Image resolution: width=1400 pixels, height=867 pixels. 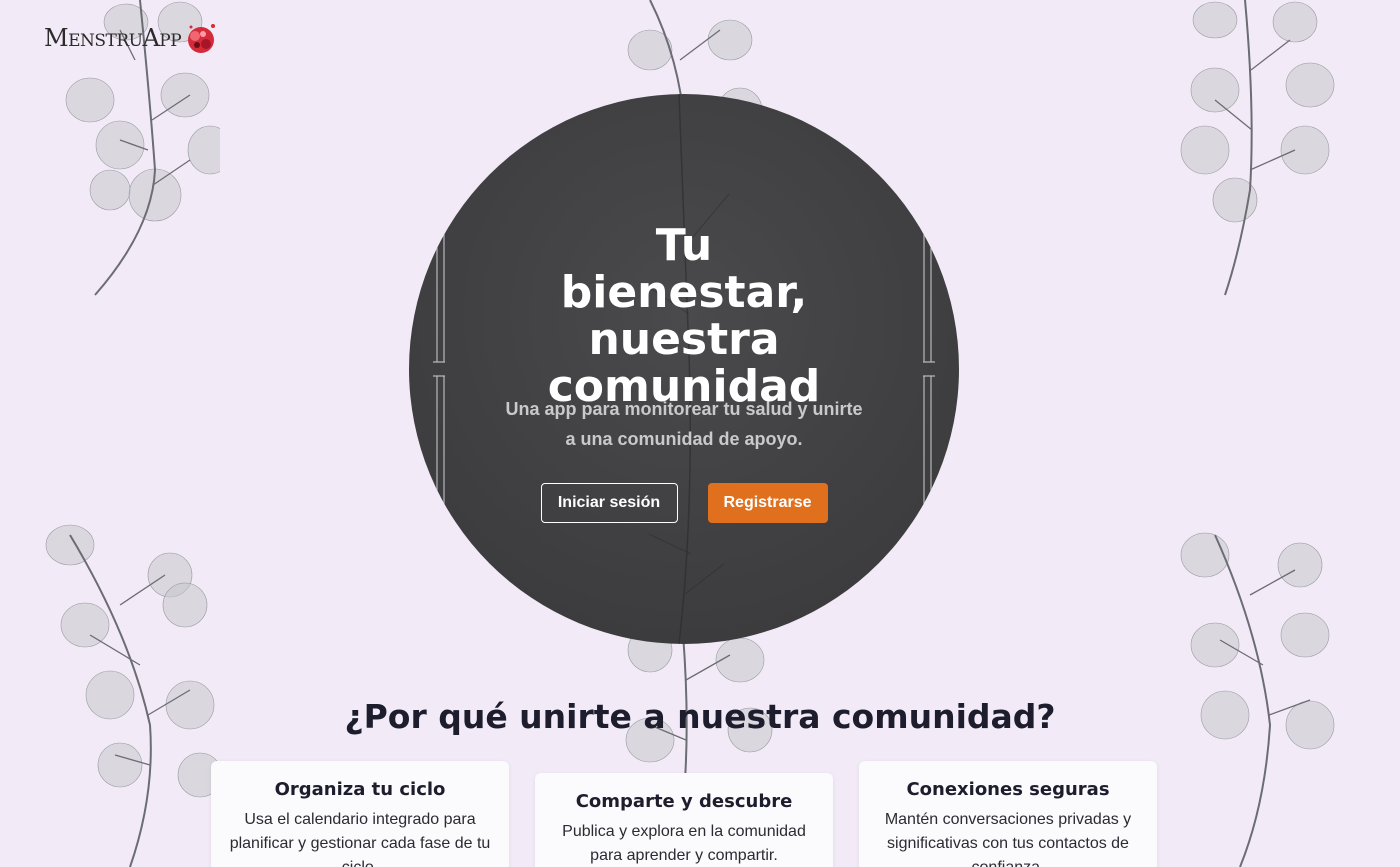 I want to click on section-title: ¿Por qué unirte a nuestra comunidad?, so click(x=700, y=716).